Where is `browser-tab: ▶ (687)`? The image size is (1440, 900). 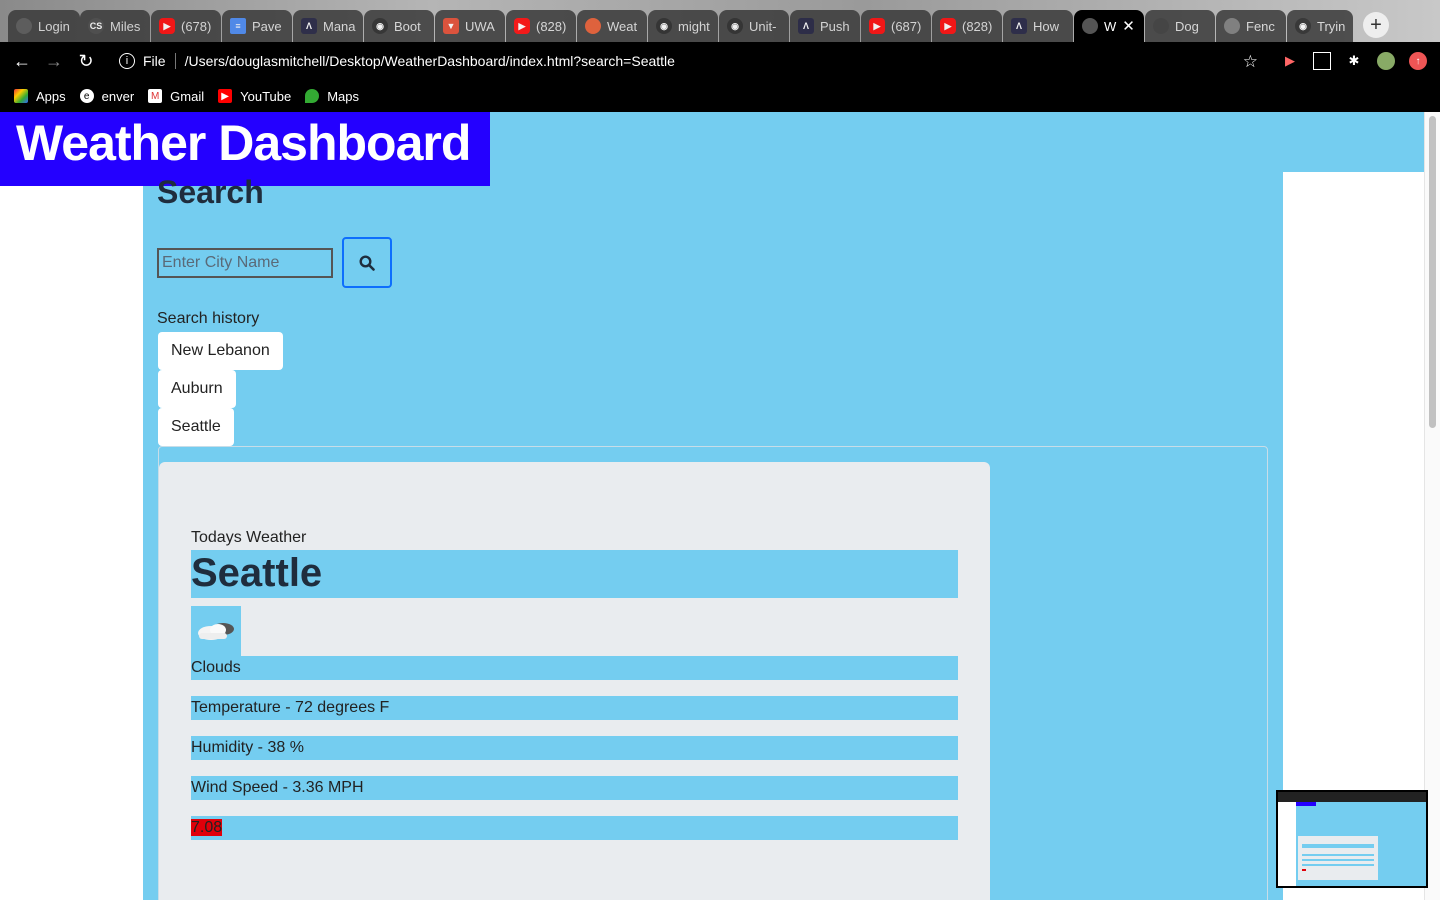
browser-tab: ▶ (687) is located at coordinates (896, 26).